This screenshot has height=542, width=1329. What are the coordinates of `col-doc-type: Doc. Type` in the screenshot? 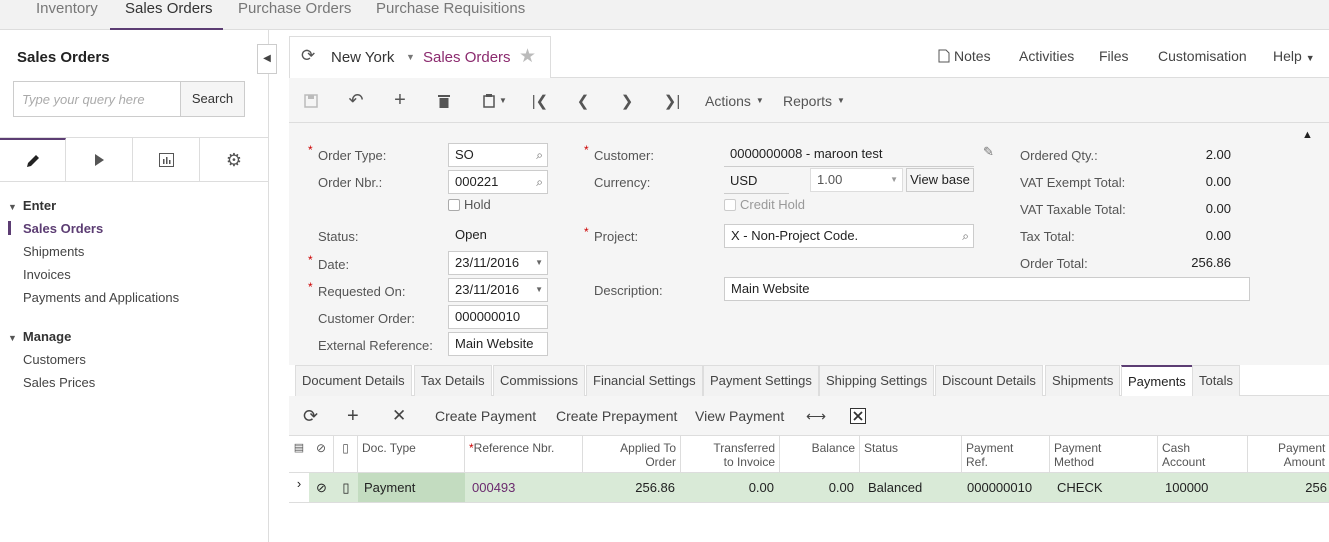 It's located at (411, 454).